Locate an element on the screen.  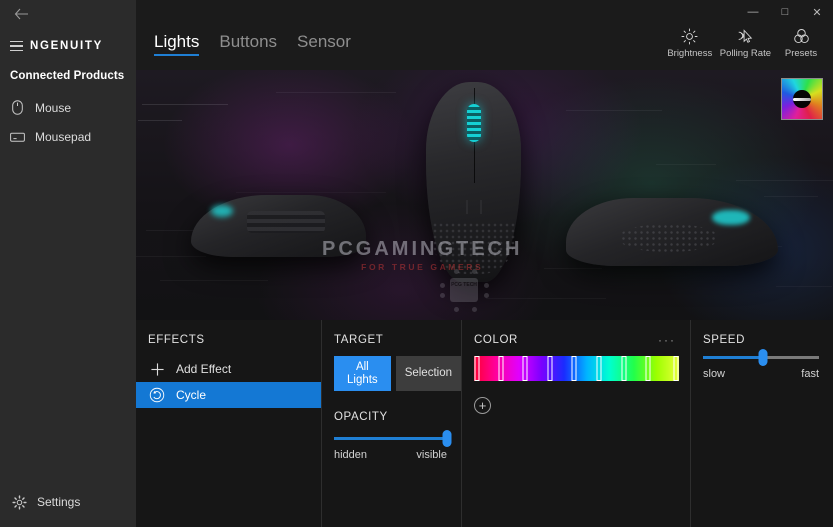
hamburger-menu-icon is located at coordinates (15, 46).